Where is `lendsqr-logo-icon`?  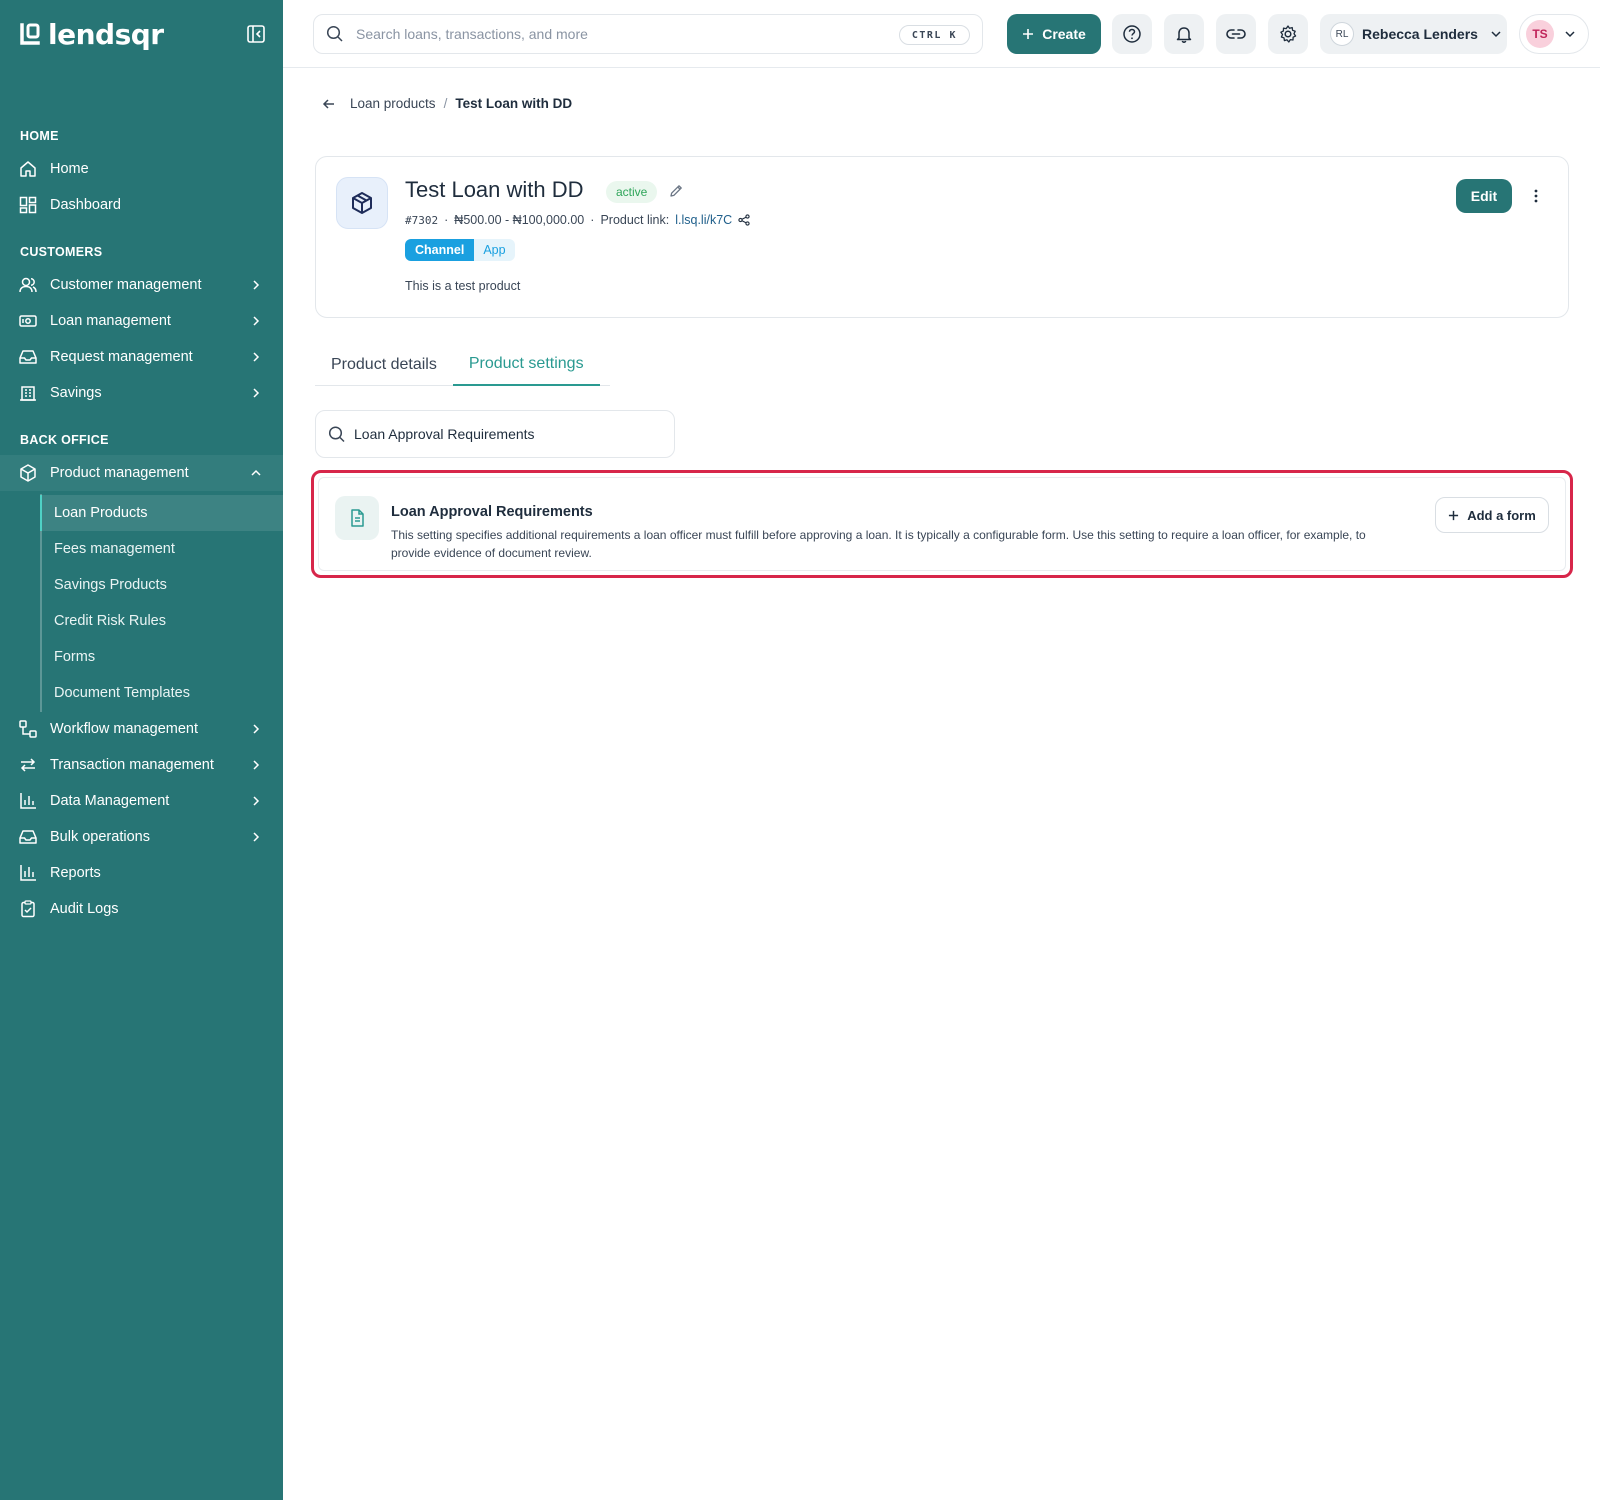 lendsqr-logo-icon is located at coordinates (30, 33).